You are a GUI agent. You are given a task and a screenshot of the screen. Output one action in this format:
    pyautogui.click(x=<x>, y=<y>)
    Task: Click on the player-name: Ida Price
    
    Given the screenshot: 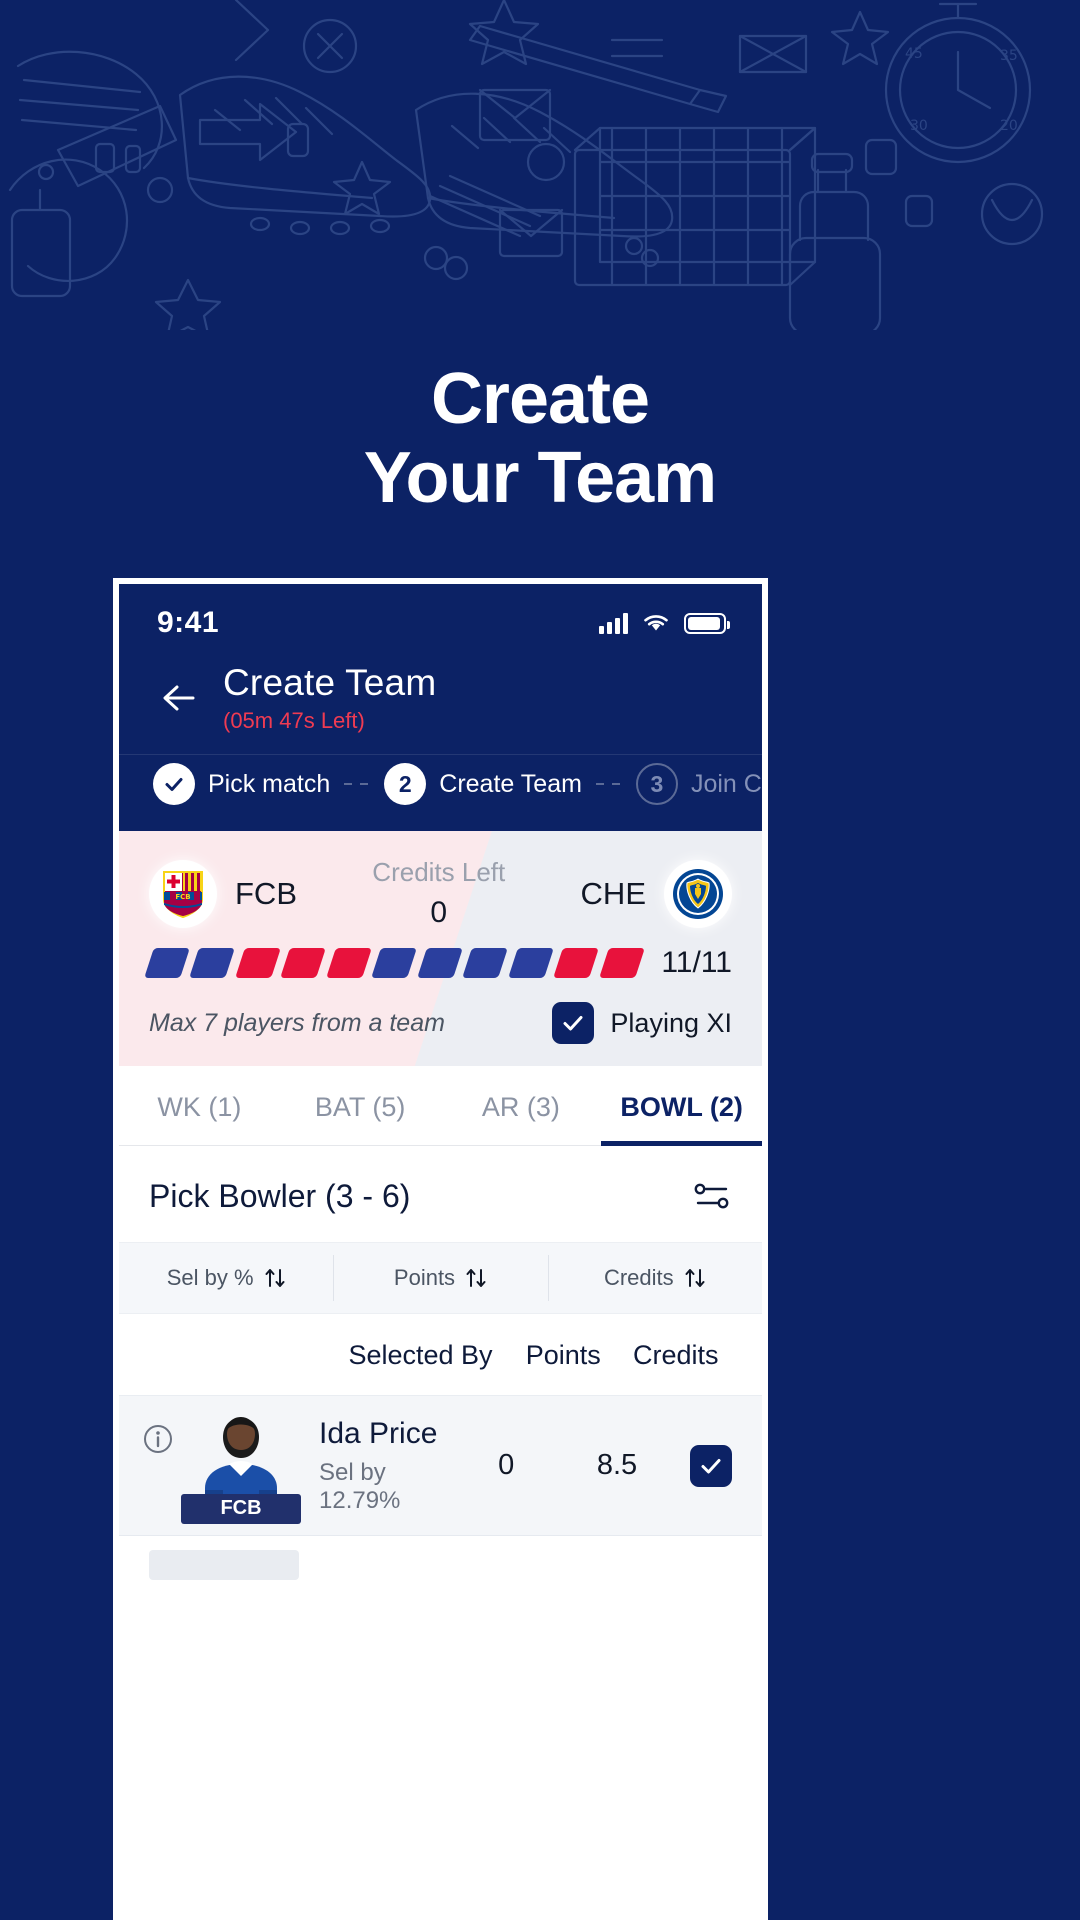 What is the action you would take?
    pyautogui.click(x=378, y=1433)
    